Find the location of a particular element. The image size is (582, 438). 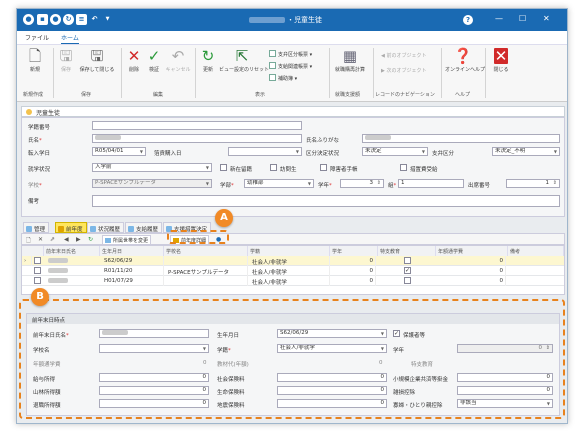

purchase-date-input is located at coordinates (265, 151).